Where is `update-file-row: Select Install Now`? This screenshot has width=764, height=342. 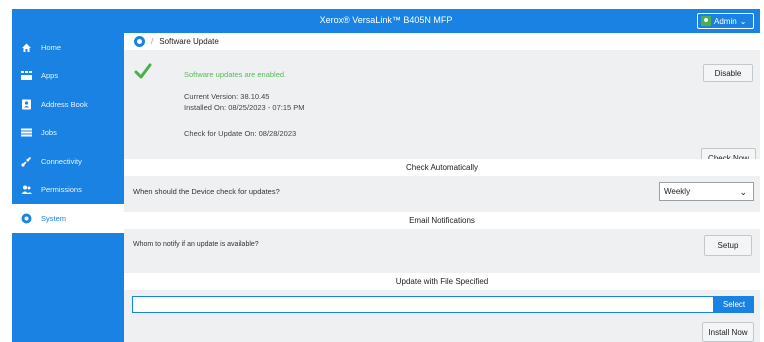 update-file-row: Select Install Now is located at coordinates (442, 316).